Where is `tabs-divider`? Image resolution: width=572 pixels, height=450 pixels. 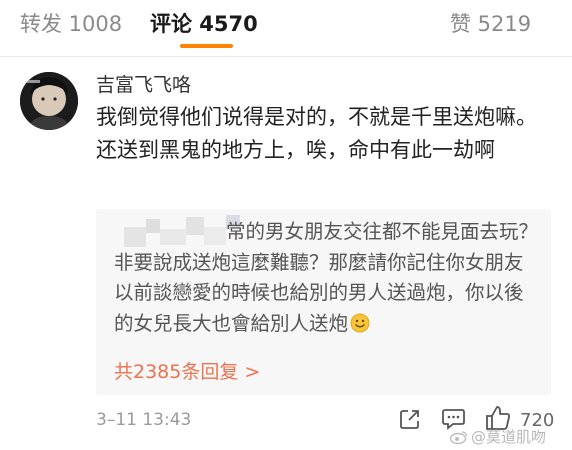 tabs-divider is located at coordinates (286, 56).